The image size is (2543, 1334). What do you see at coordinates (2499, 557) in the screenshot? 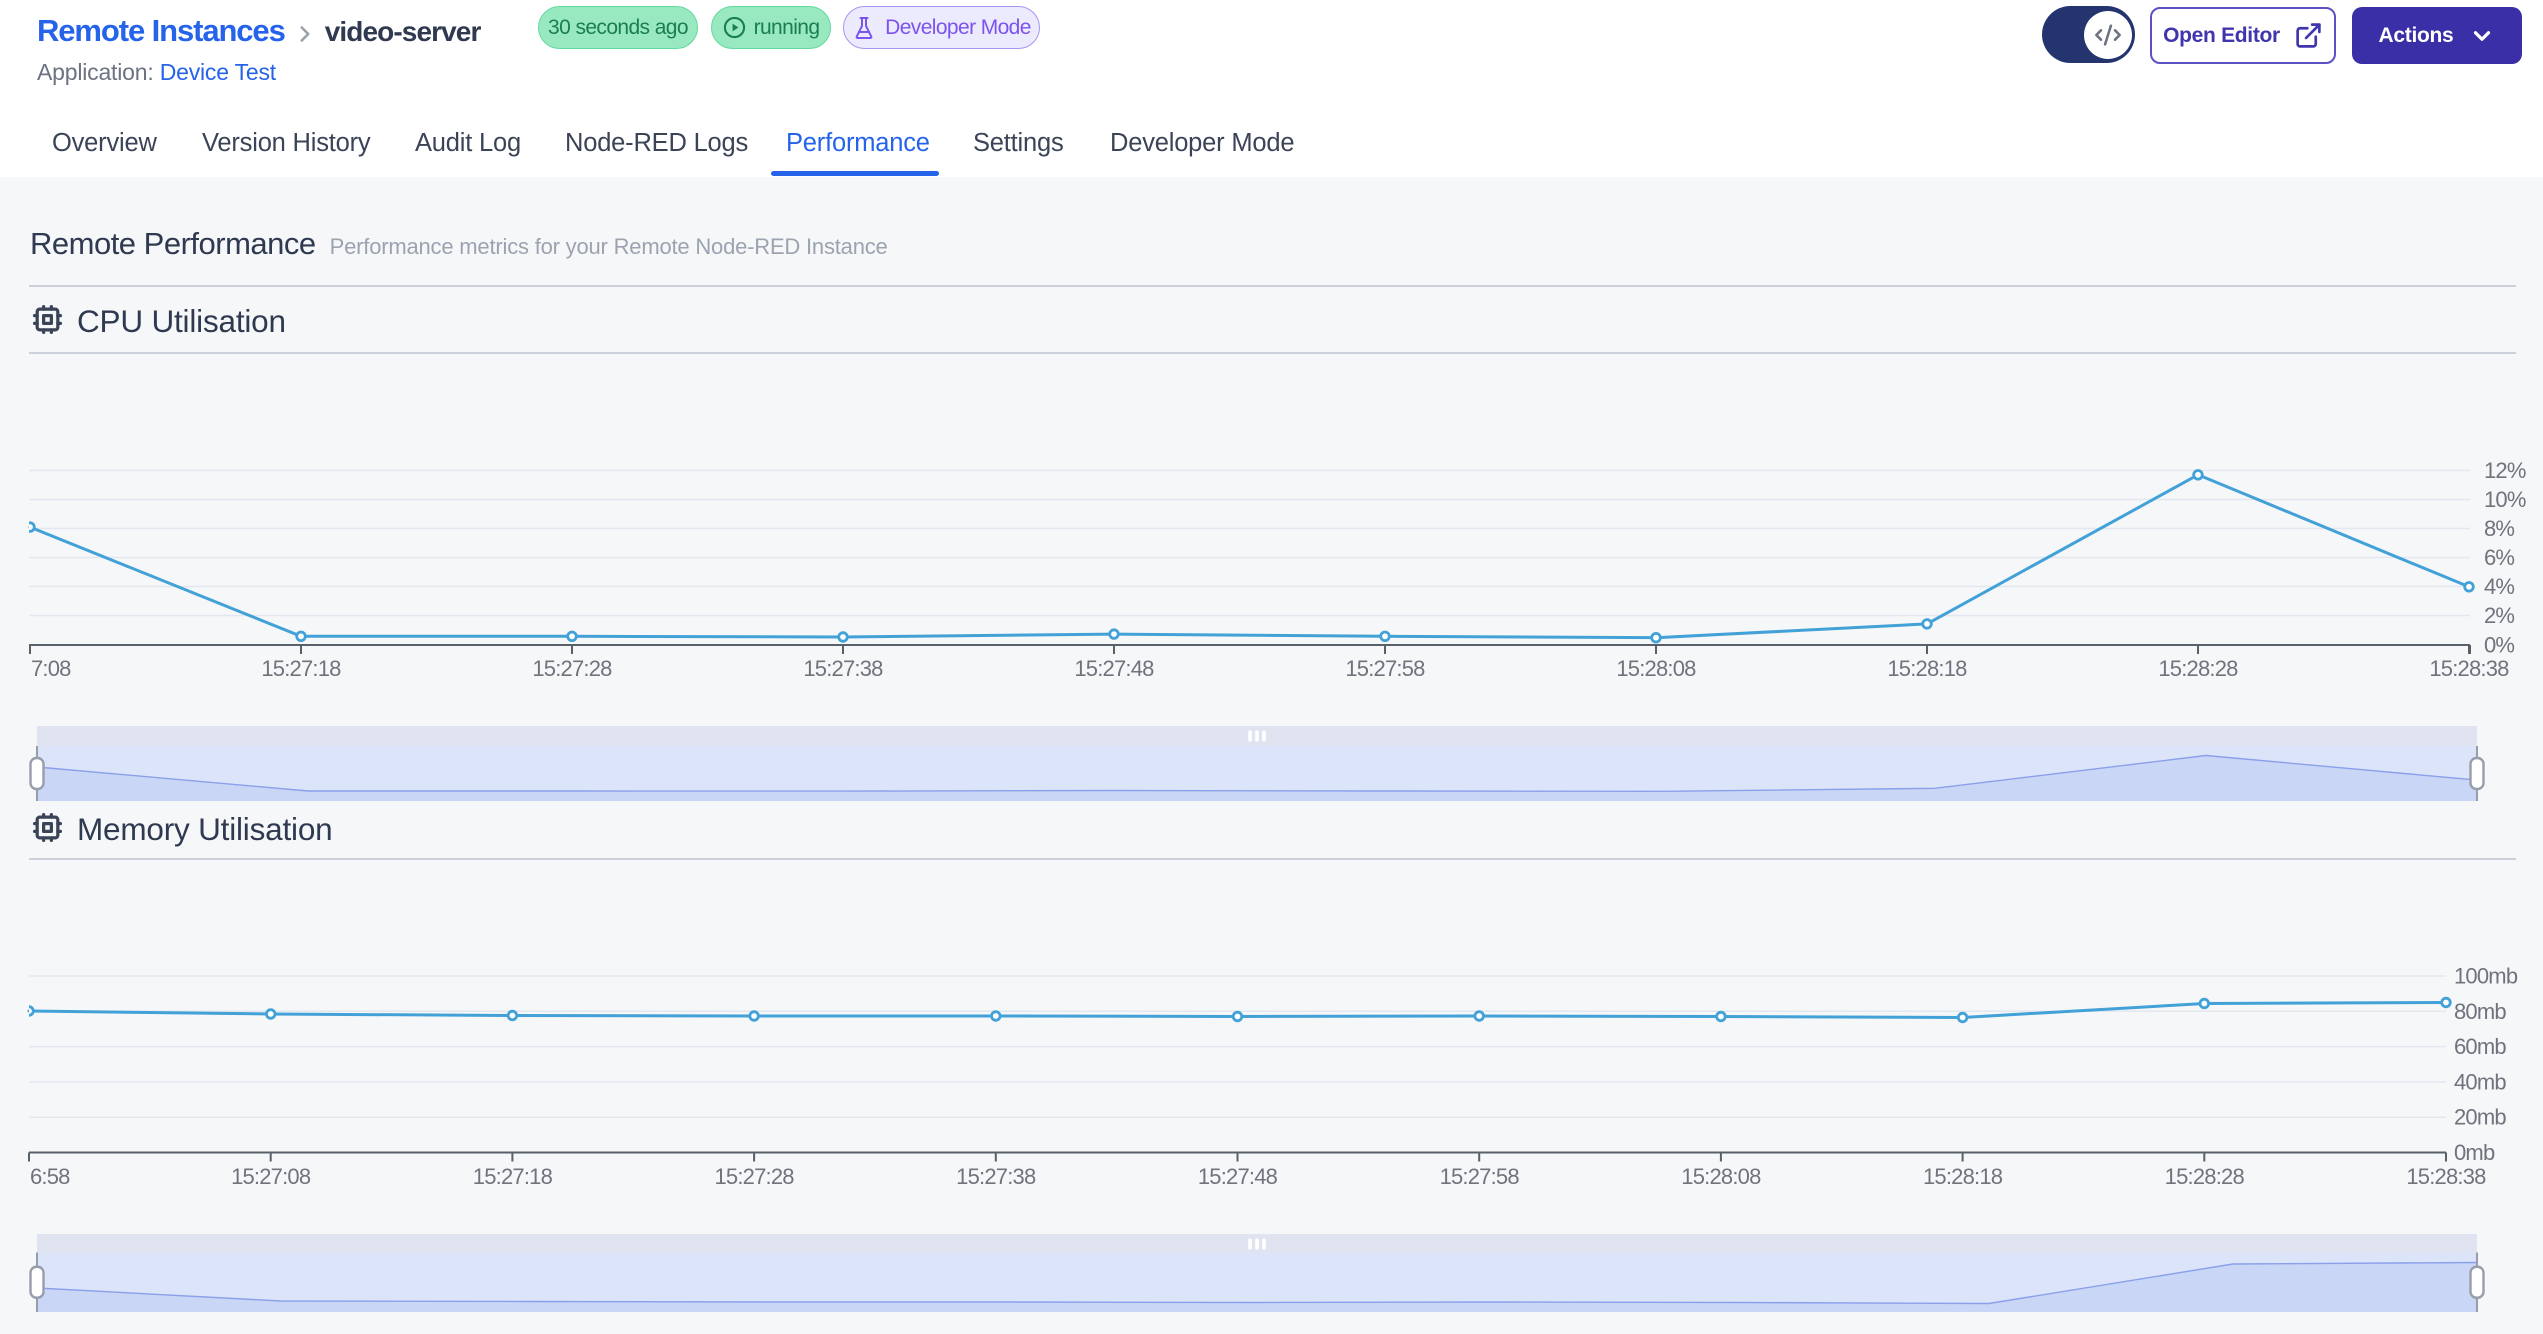
I see `svg-text: 6%` at bounding box center [2499, 557].